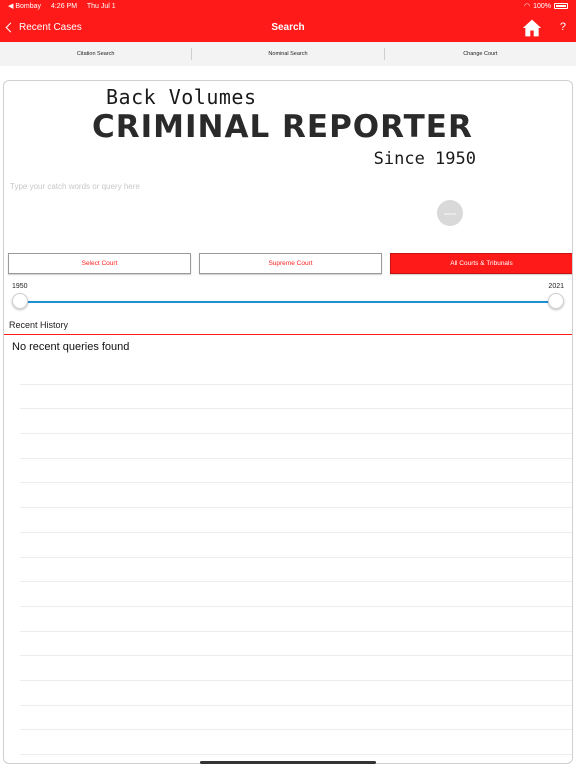  Describe the element at coordinates (532, 28) in the screenshot. I see `home-icon` at that location.